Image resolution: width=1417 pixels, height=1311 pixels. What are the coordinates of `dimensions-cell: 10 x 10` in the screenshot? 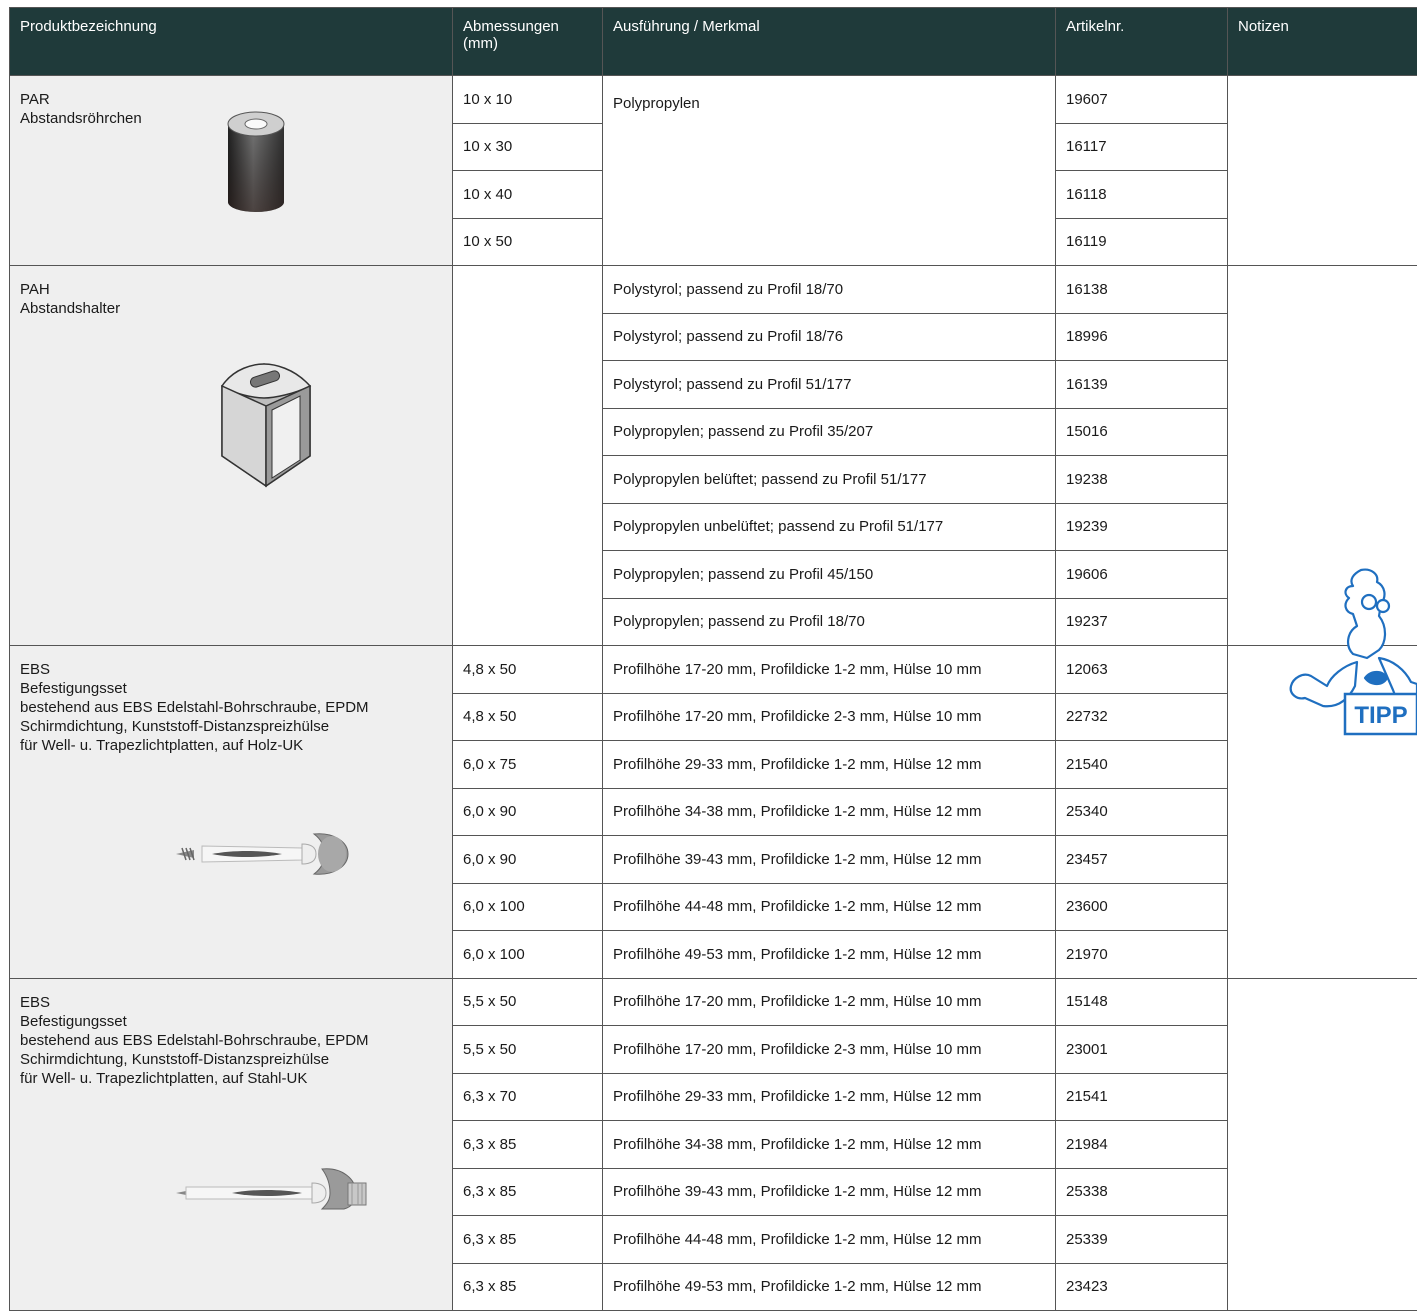 It's located at (528, 100).